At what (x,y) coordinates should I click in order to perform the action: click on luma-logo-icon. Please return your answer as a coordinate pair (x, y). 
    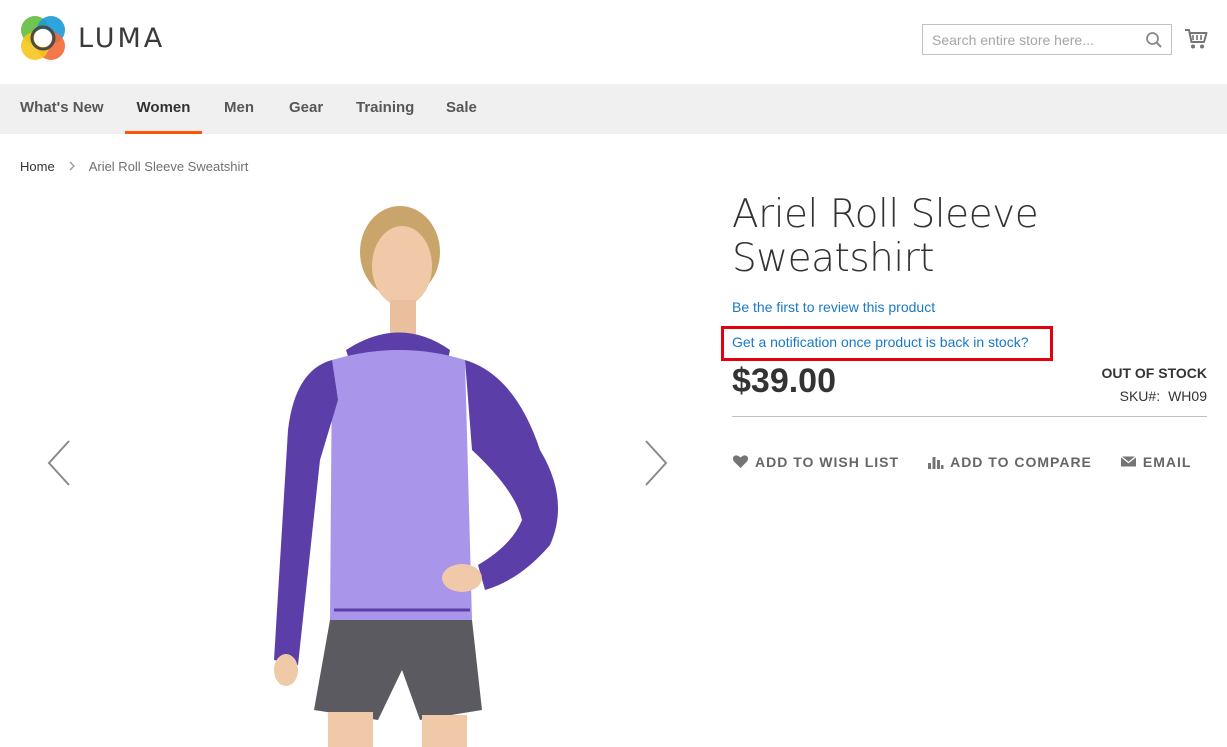
    Looking at the image, I should click on (43, 38).